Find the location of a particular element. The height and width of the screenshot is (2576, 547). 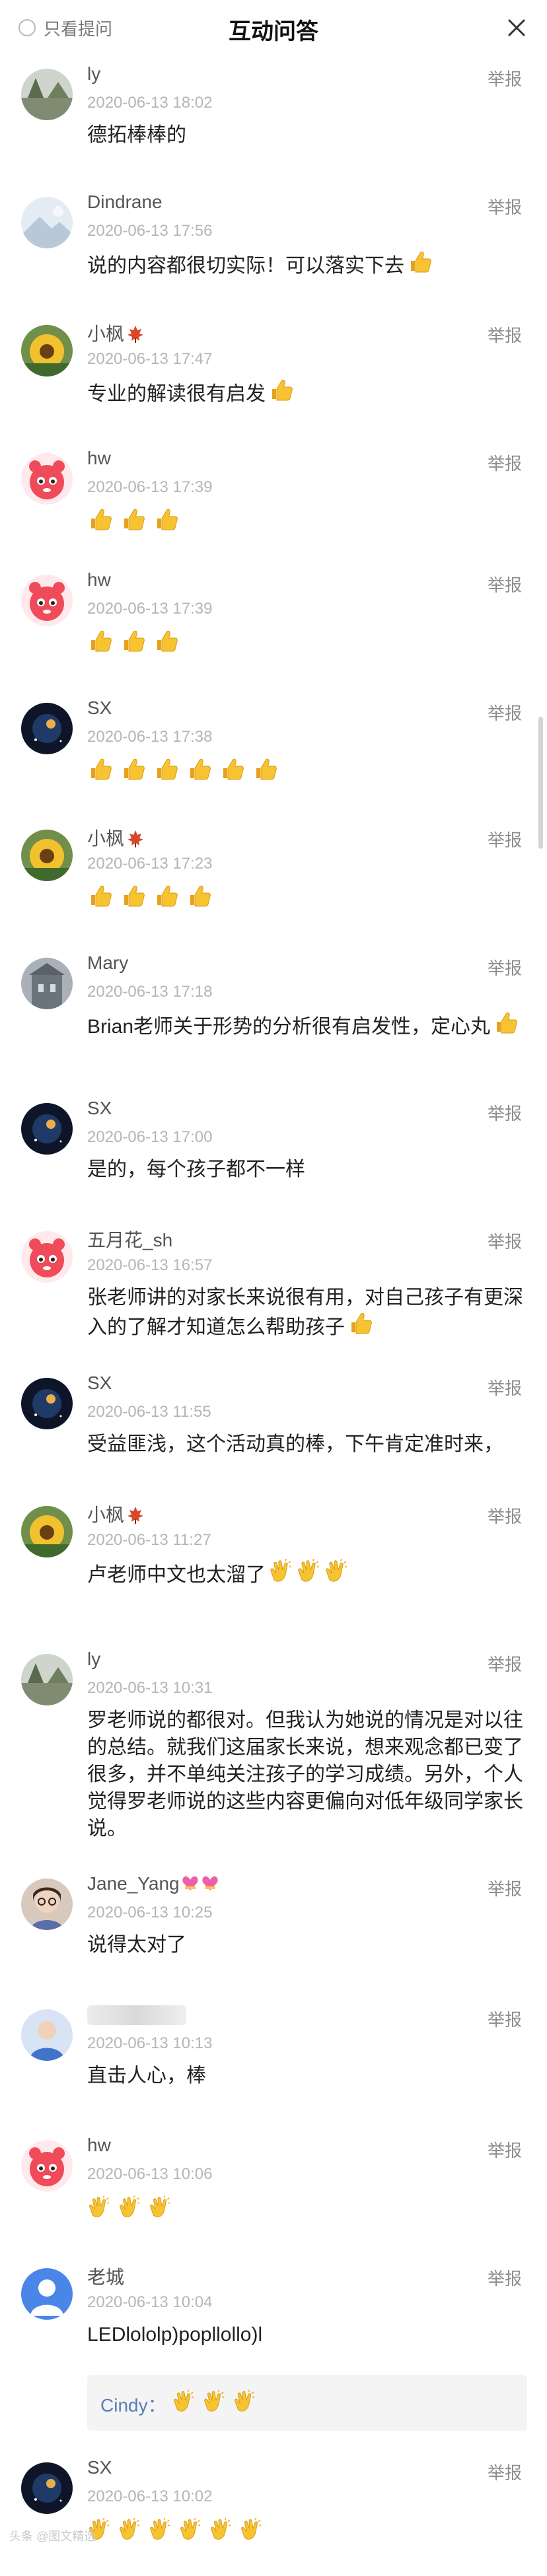

comment-text-content: 说的内容都很切实际！可以落实下去 is located at coordinates (245, 266).